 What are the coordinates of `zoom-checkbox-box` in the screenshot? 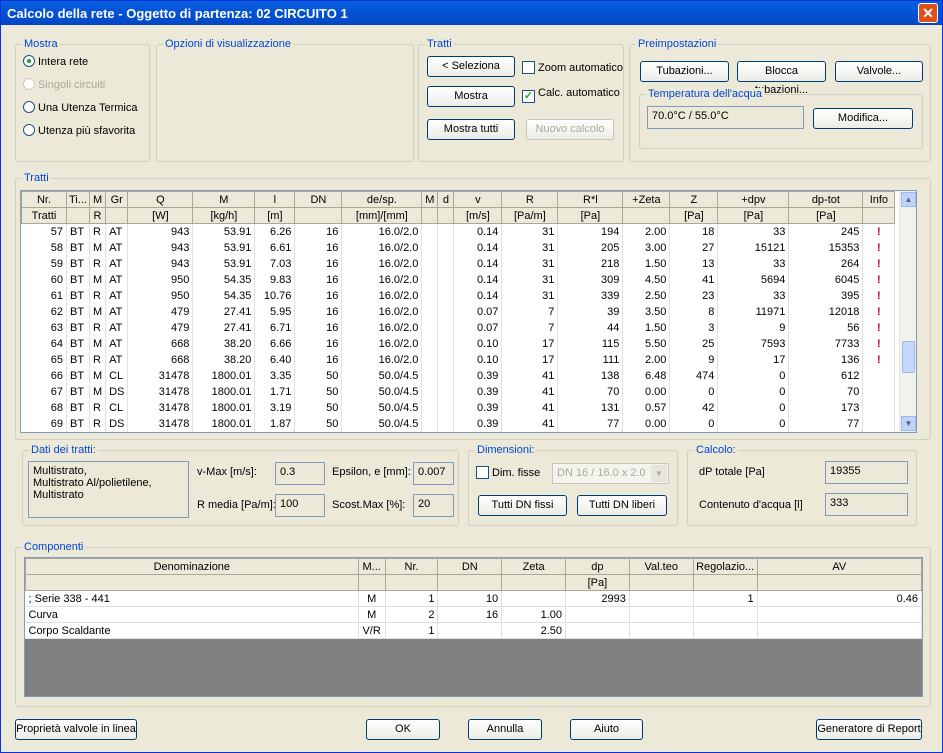 It's located at (528, 67).